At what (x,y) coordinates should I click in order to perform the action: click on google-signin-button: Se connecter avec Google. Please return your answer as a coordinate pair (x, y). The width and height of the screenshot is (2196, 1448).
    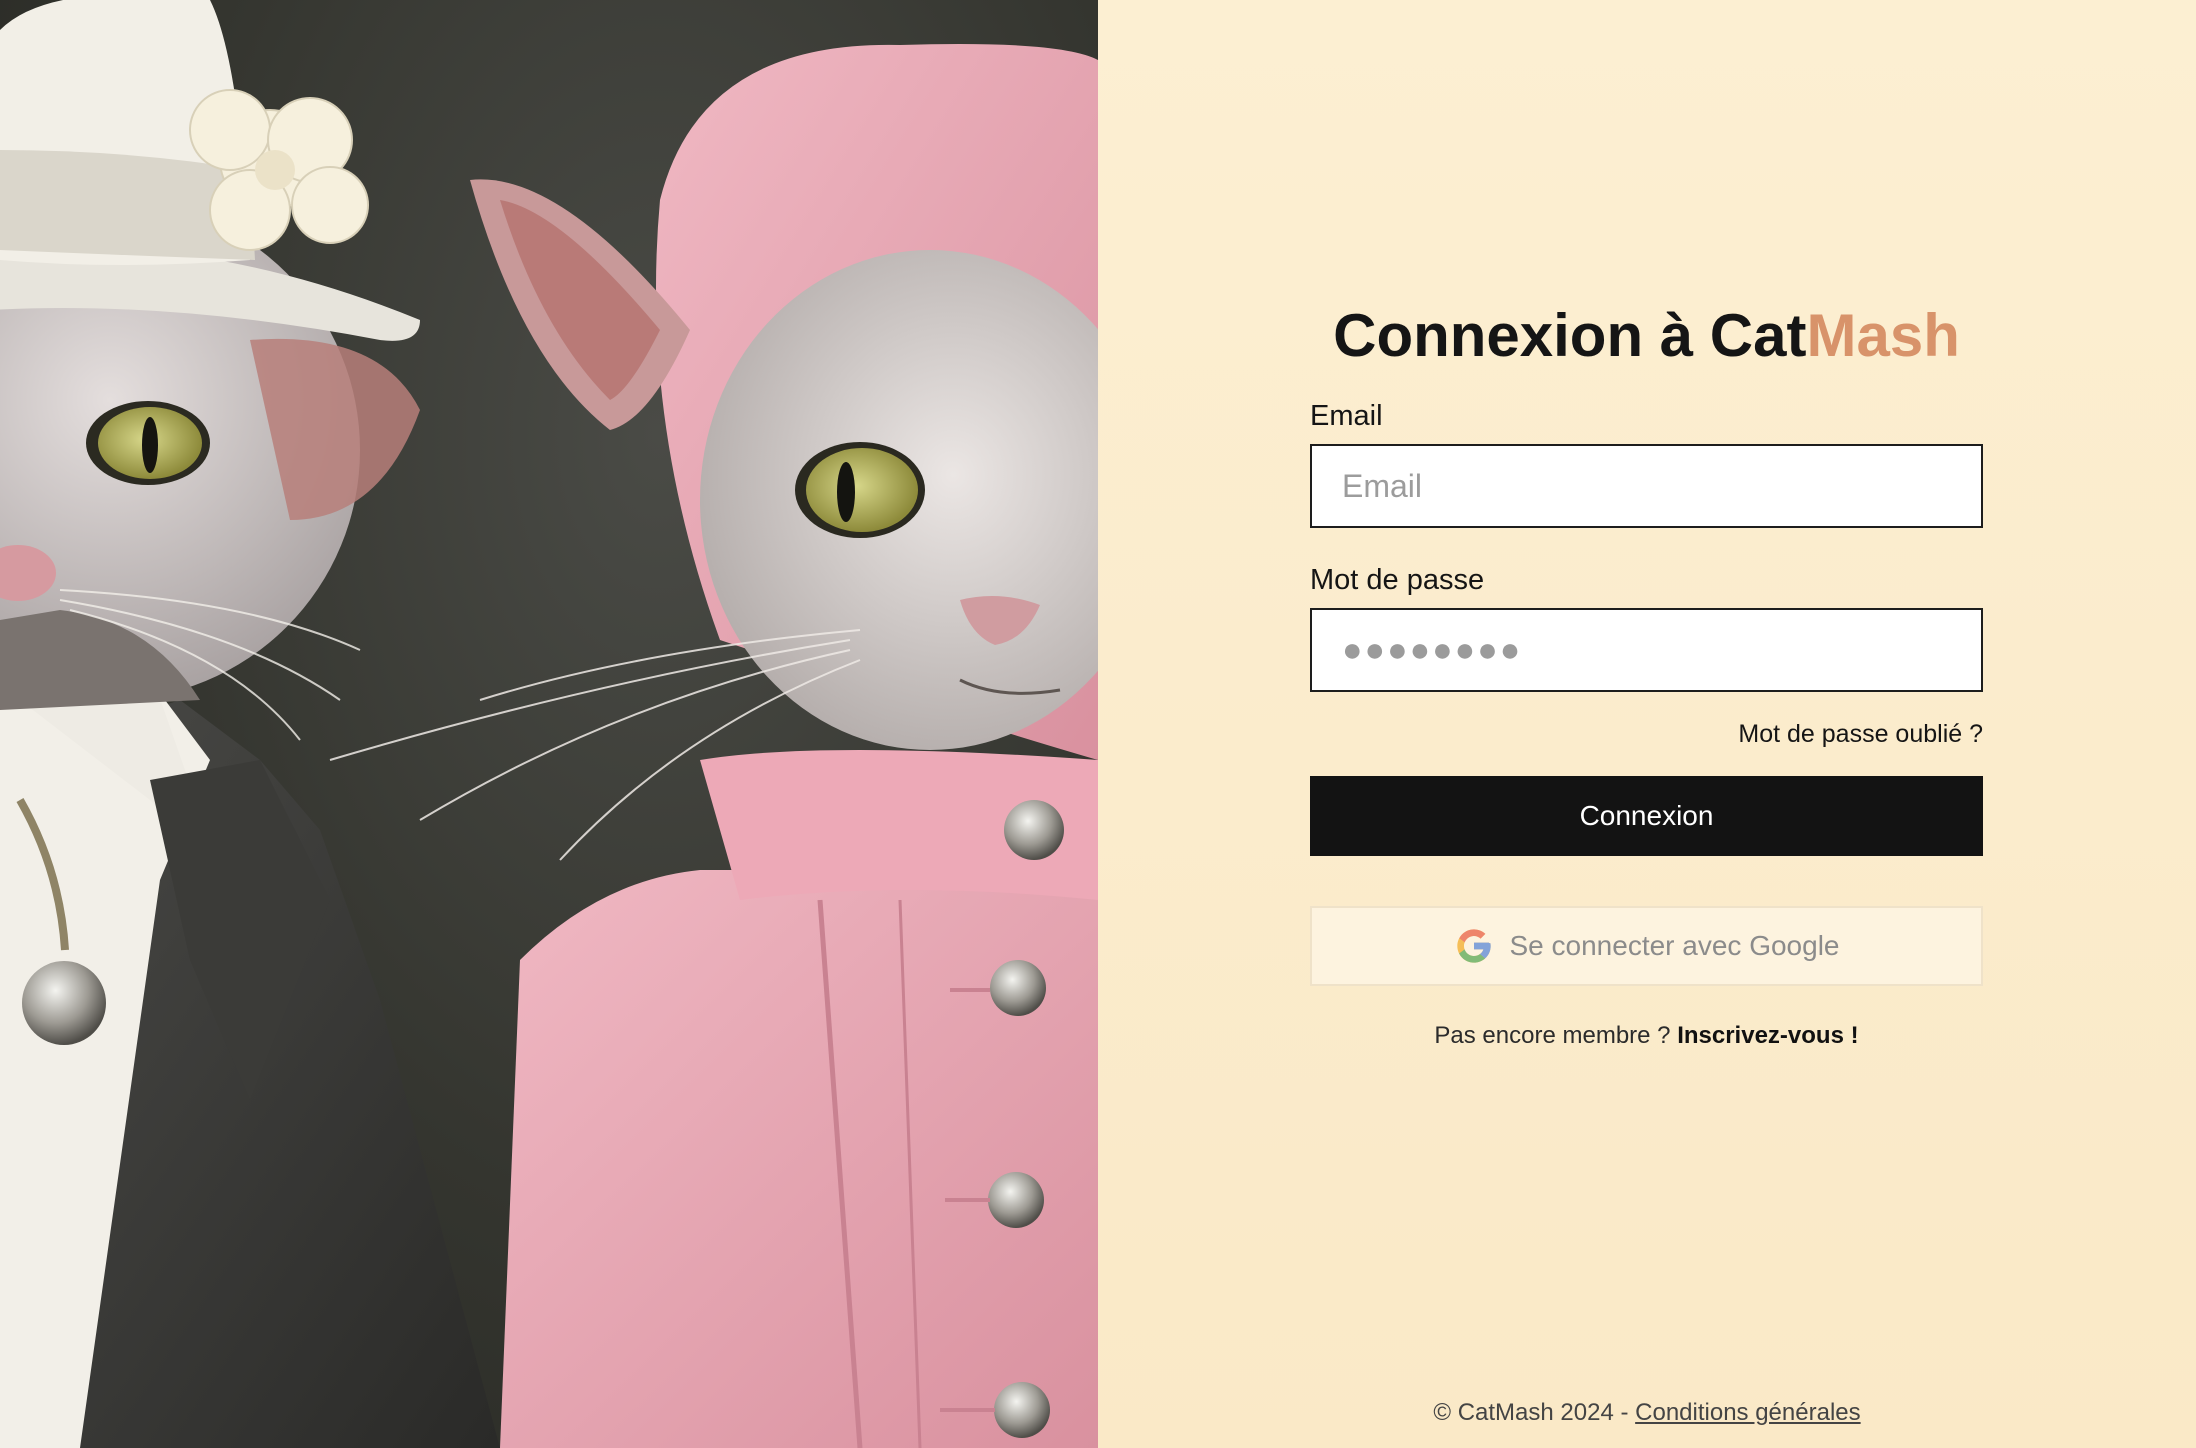
    Looking at the image, I should click on (1646, 946).